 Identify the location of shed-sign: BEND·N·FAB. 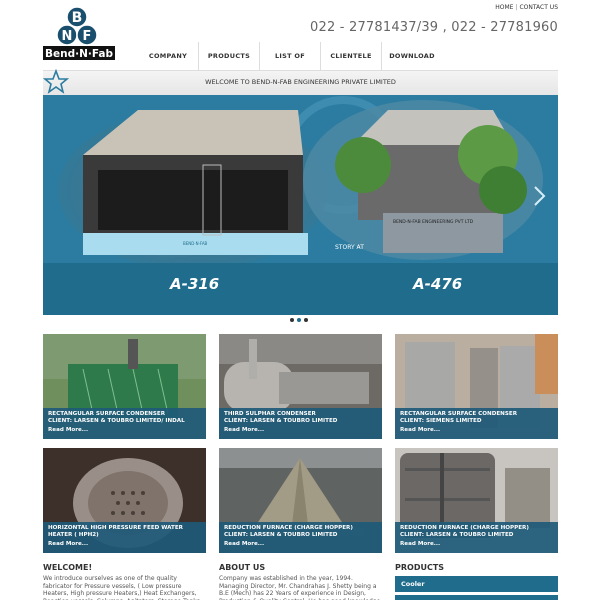
(195, 243).